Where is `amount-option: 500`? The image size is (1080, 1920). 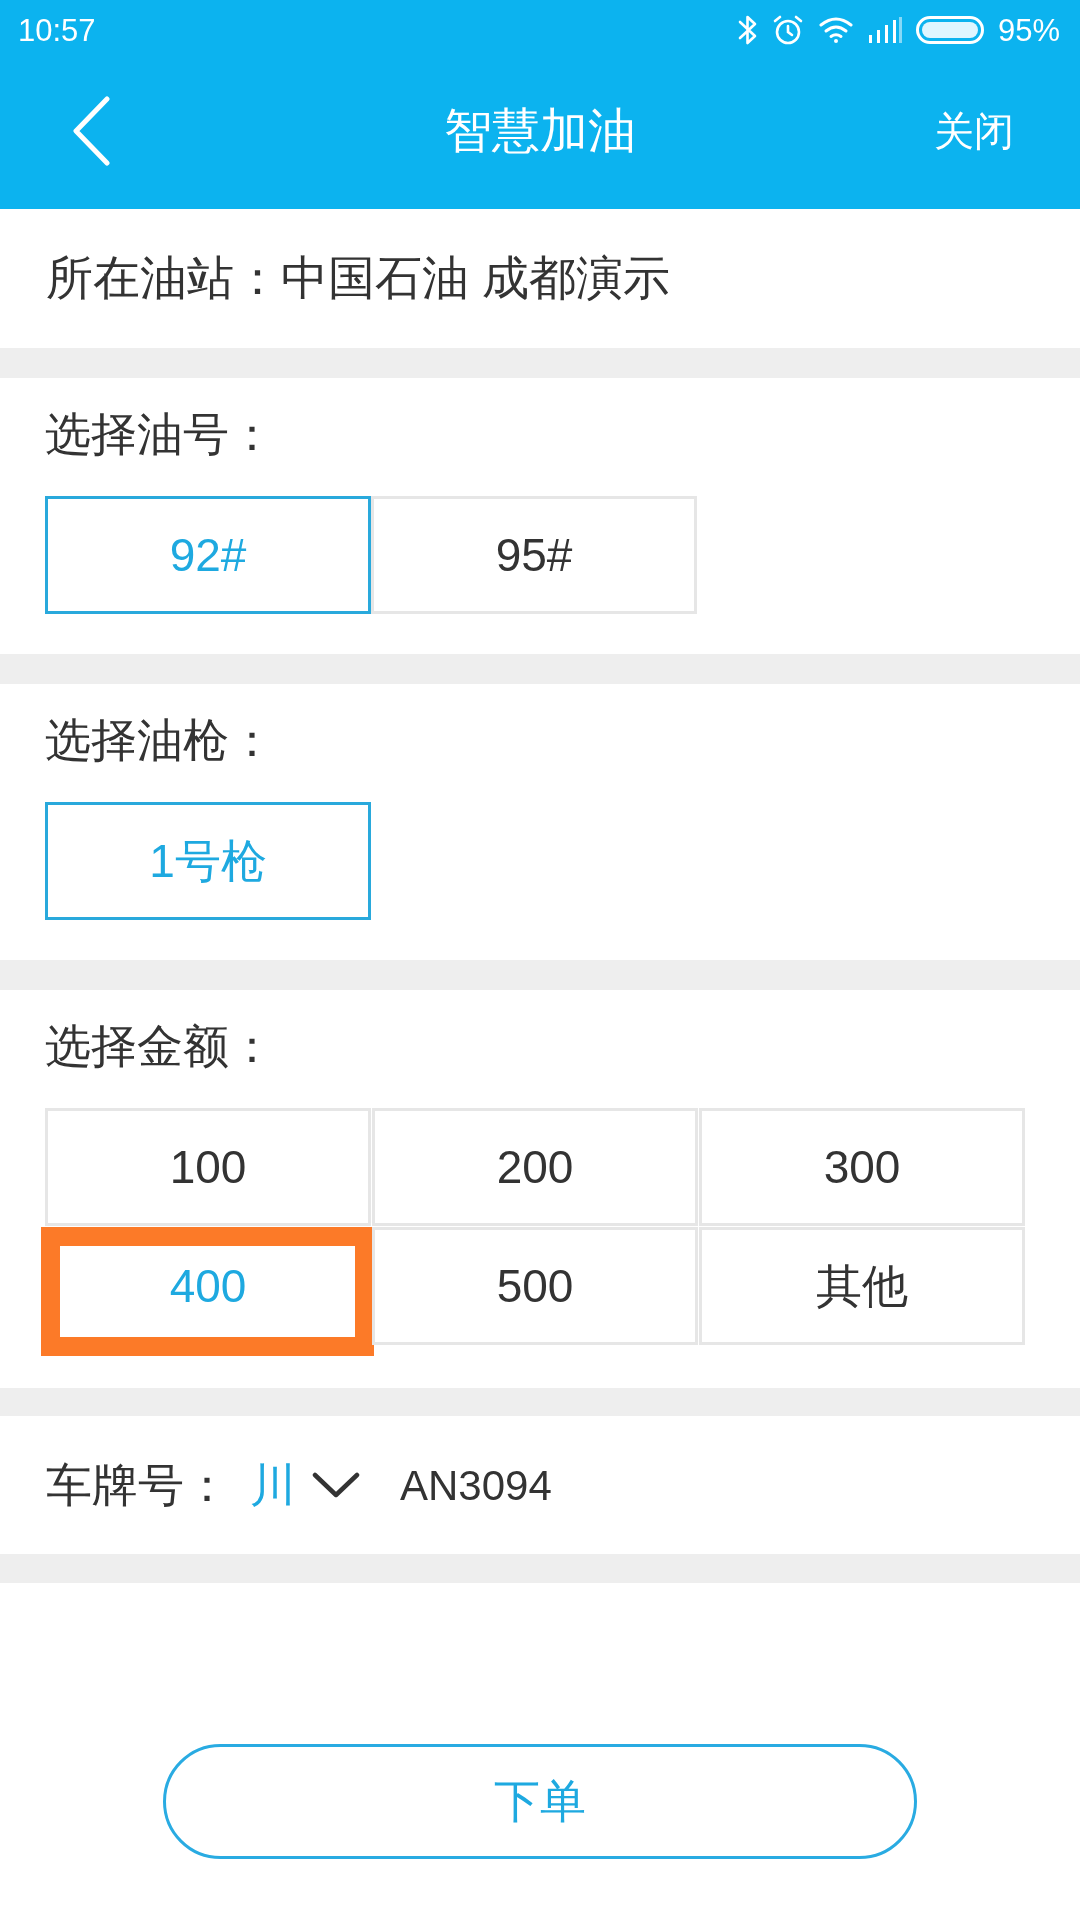
amount-option: 500 is located at coordinates (535, 1286).